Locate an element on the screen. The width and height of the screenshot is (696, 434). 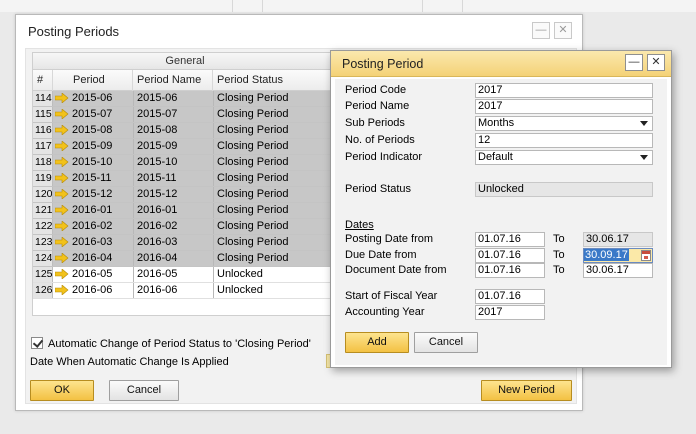
due-date-to-field: 30.09.17 is located at coordinates (618, 255).